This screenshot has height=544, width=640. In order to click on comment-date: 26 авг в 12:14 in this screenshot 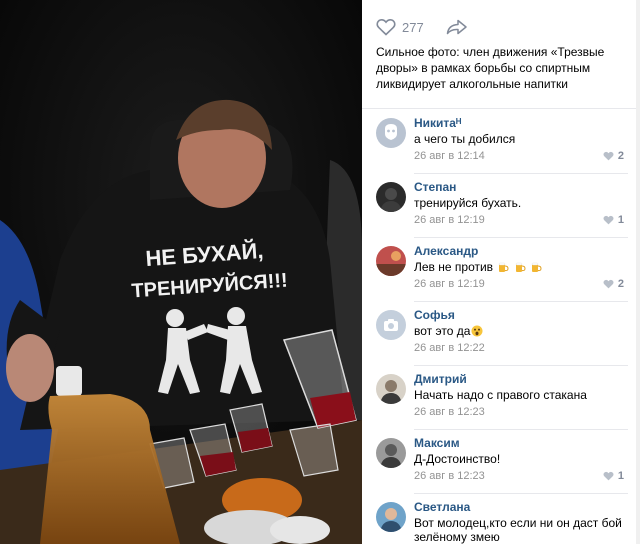, I will do `click(449, 156)`.